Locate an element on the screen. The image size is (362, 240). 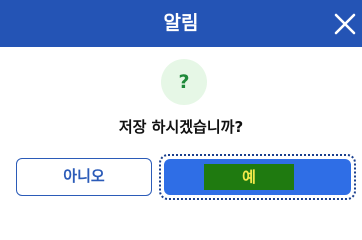
yes-button: 예 is located at coordinates (257, 177).